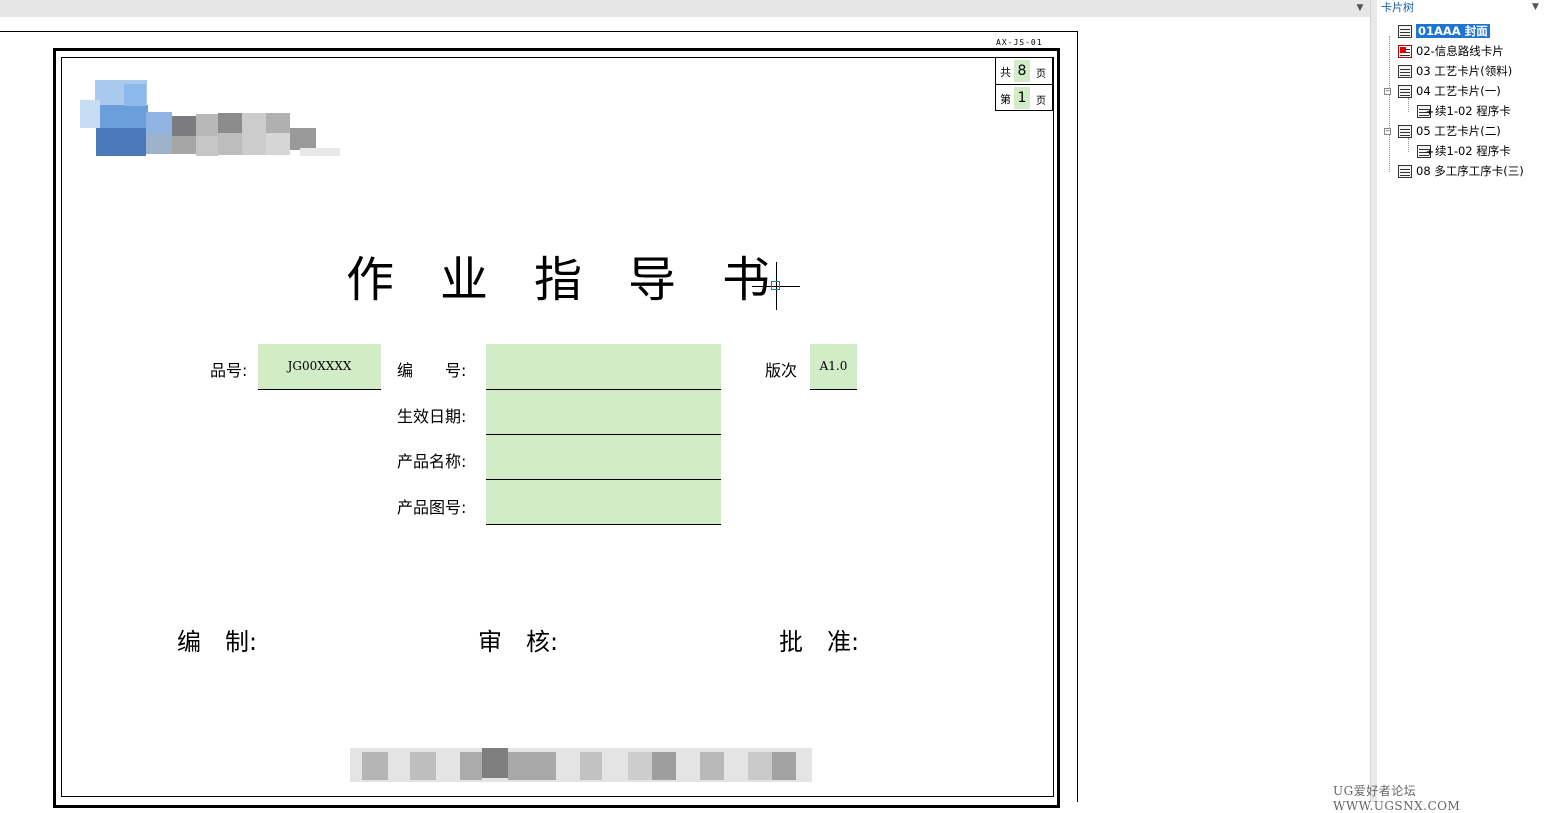 Image resolution: width=1545 pixels, height=813 pixels. What do you see at coordinates (581, 280) in the screenshot?
I see `document-title: 作业指导书` at bounding box center [581, 280].